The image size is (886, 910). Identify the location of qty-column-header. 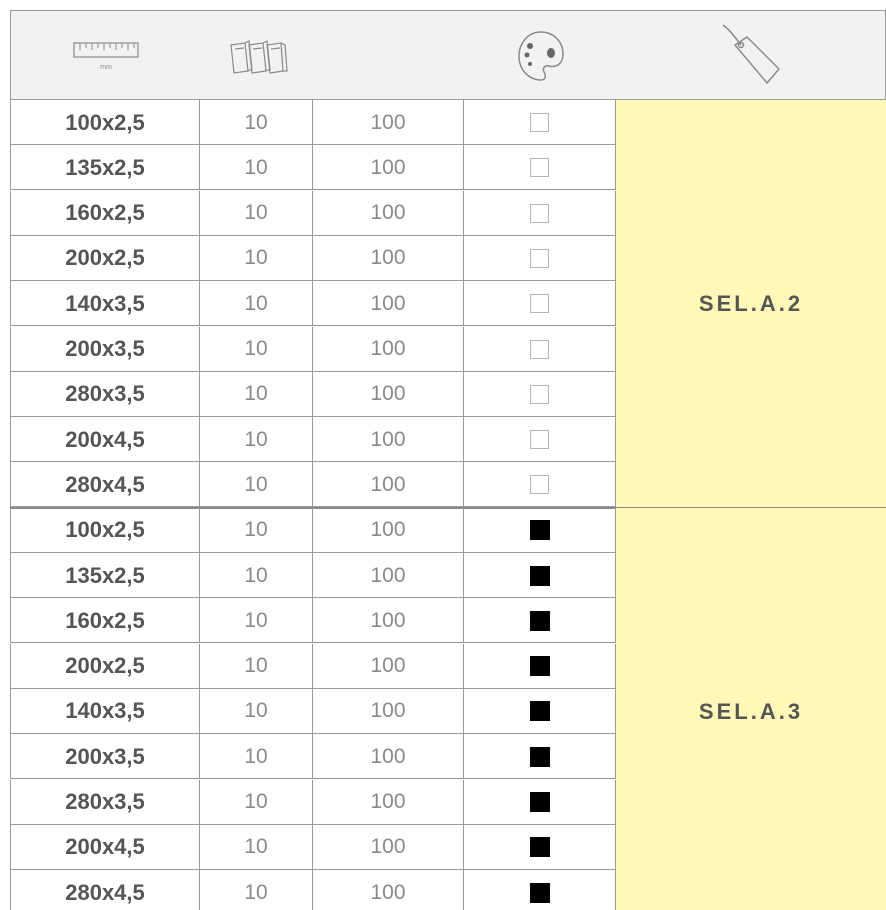
(257, 56).